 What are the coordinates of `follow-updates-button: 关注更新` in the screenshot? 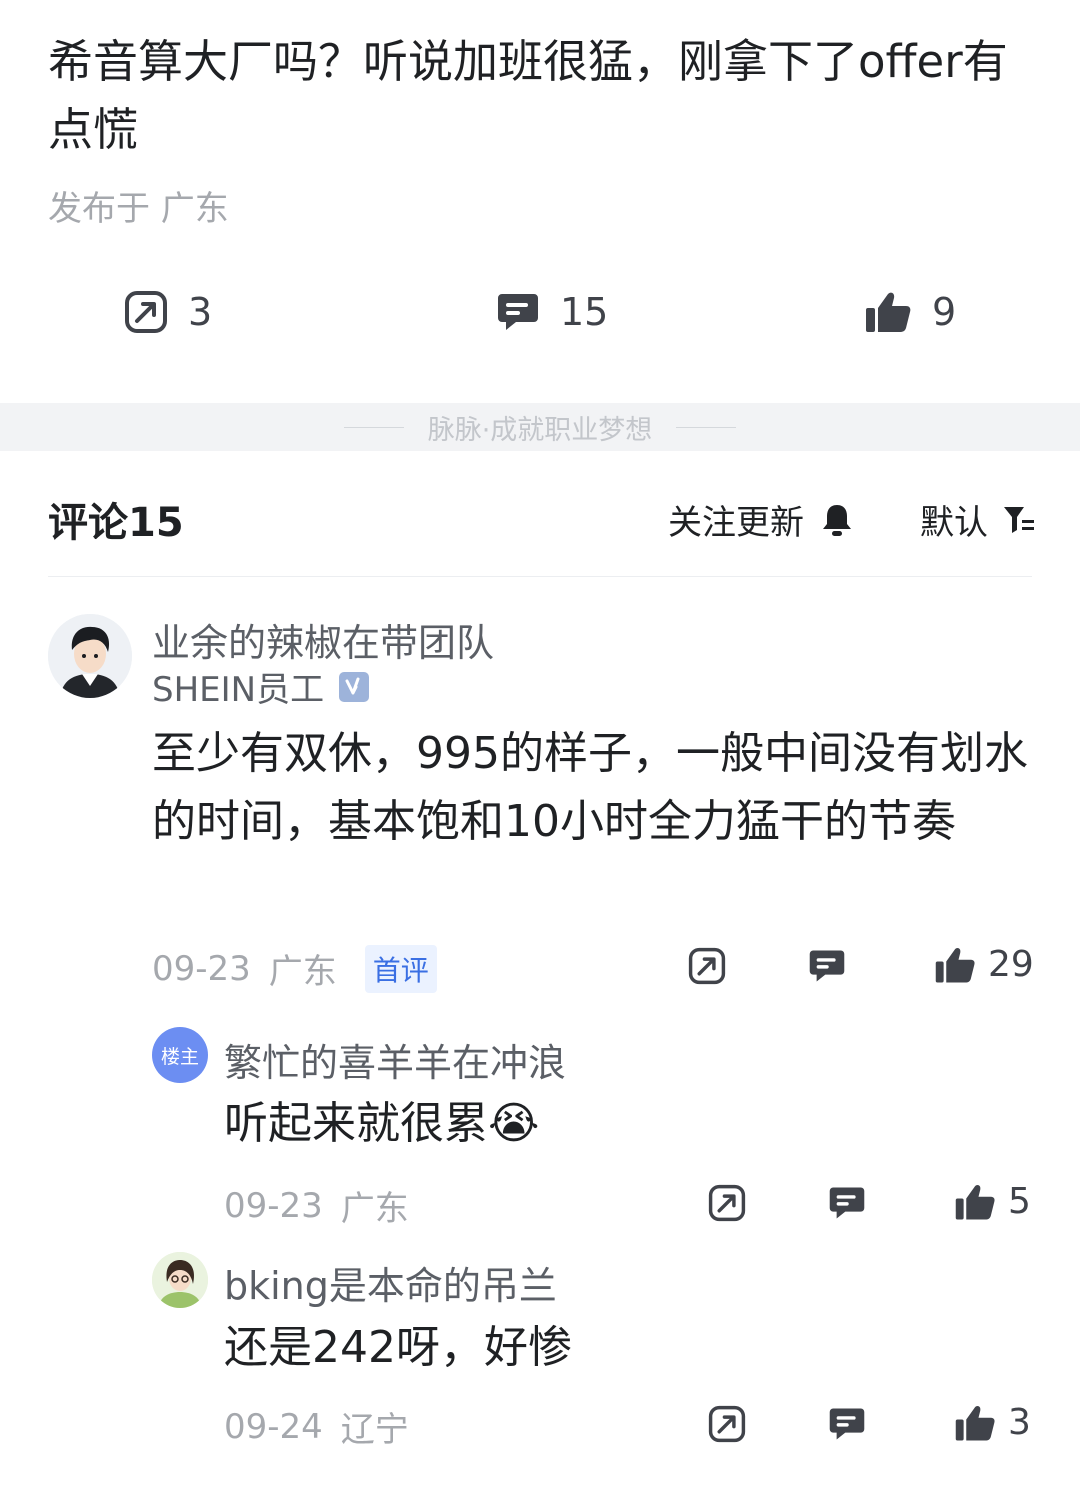 It's located at (761, 519).